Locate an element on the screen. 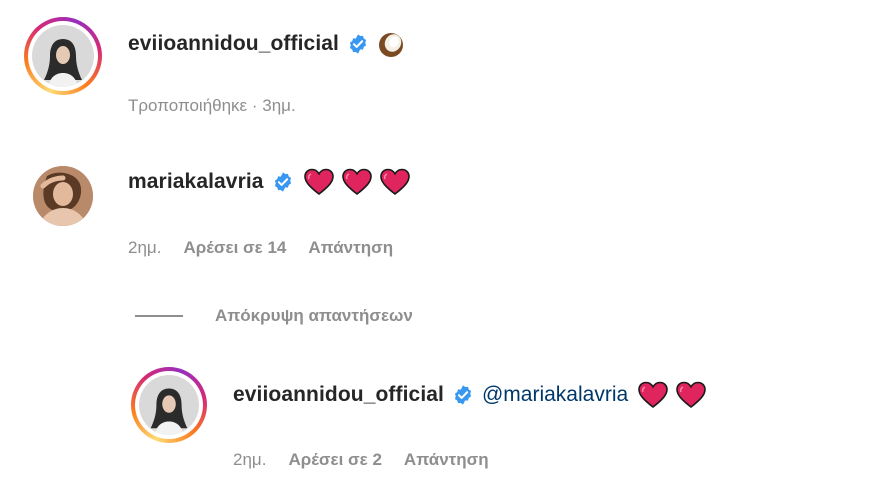 The width and height of the screenshot is (880, 491). hide-replies-label: Απόκρυψη απαντήσεων is located at coordinates (314, 315).